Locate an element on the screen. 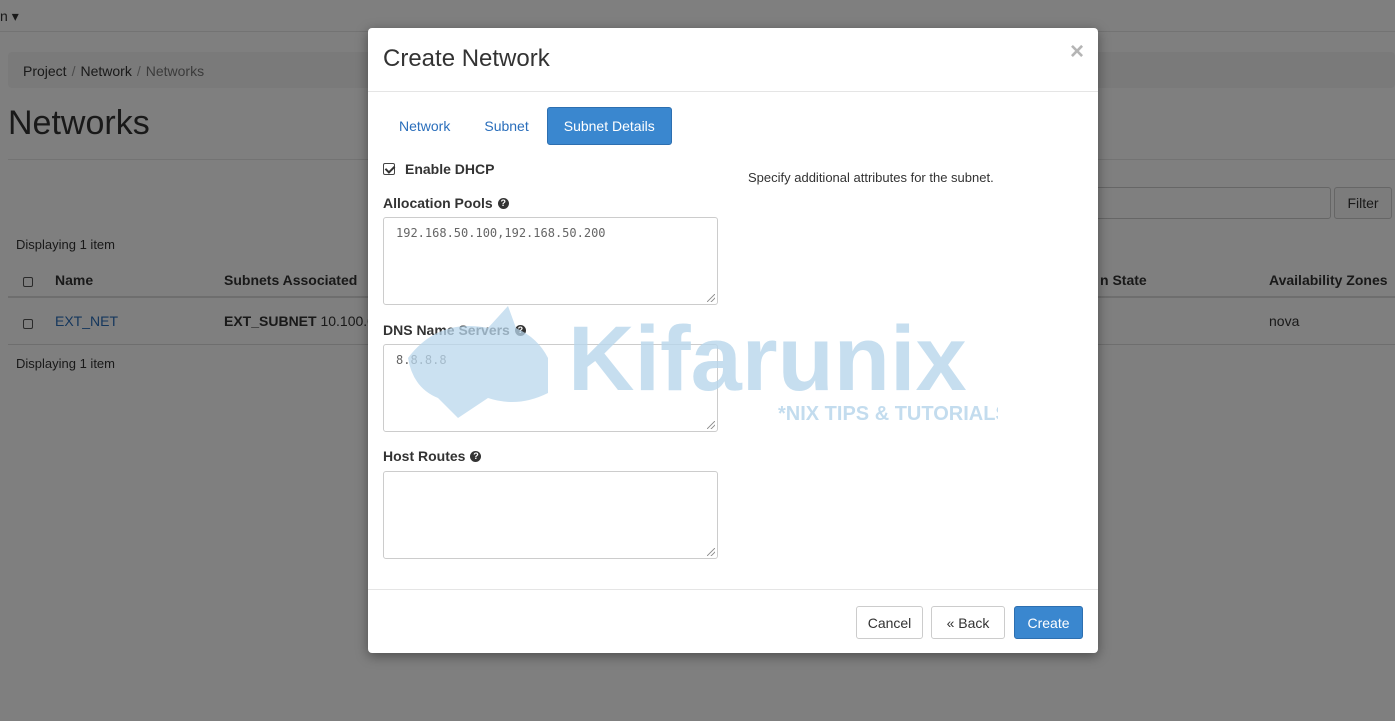  host-routes-textarea is located at coordinates (550, 515).